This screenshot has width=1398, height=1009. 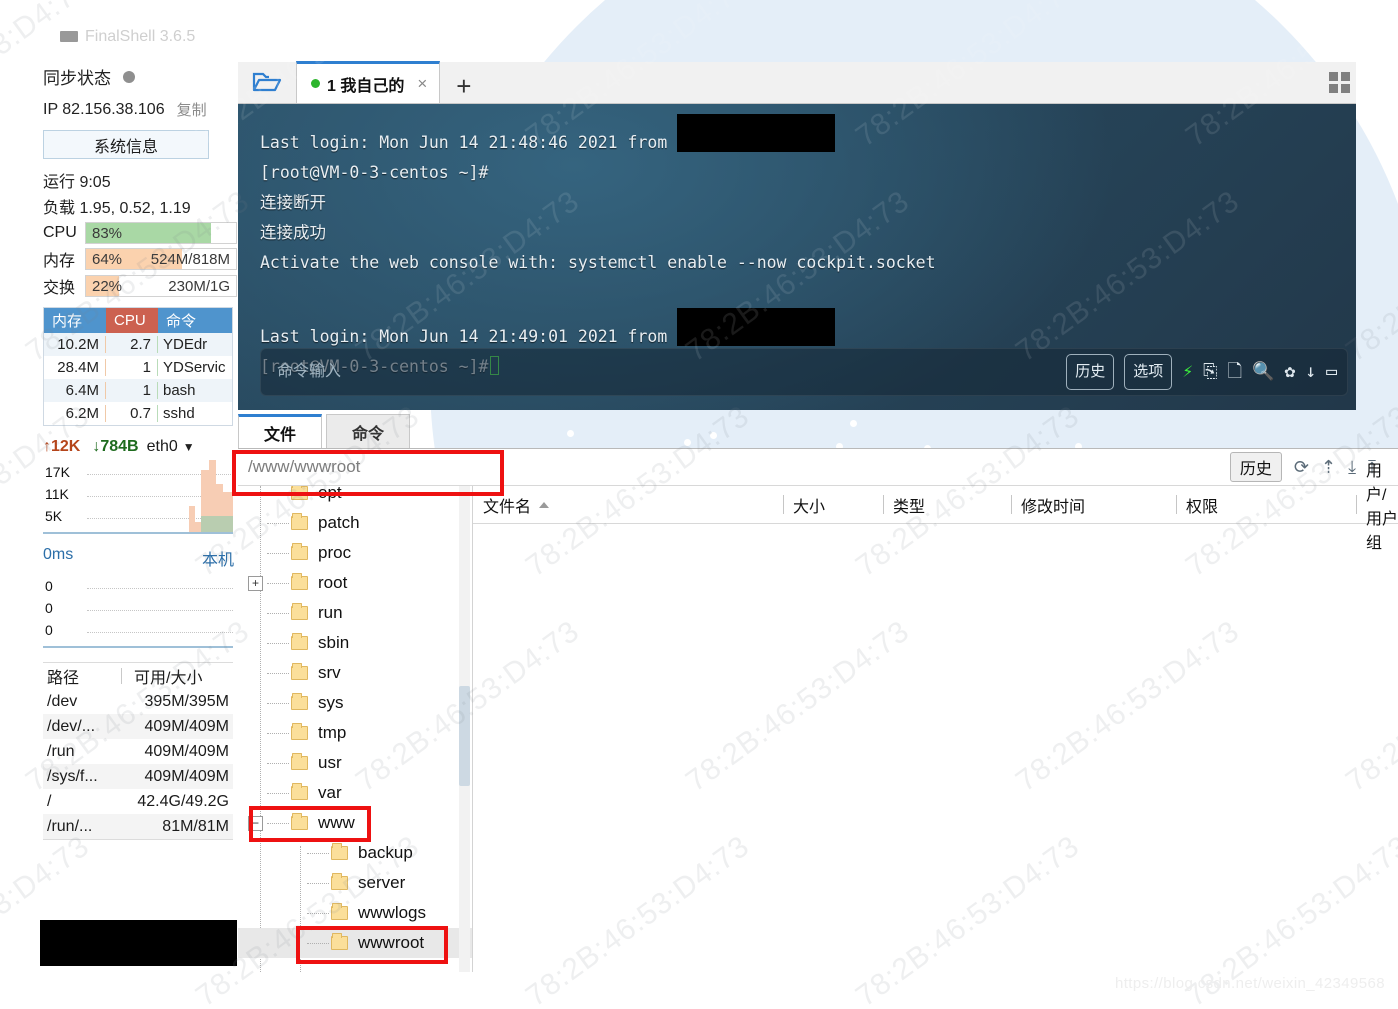 I want to click on tree-node-sys: sys, so click(x=355, y=703).